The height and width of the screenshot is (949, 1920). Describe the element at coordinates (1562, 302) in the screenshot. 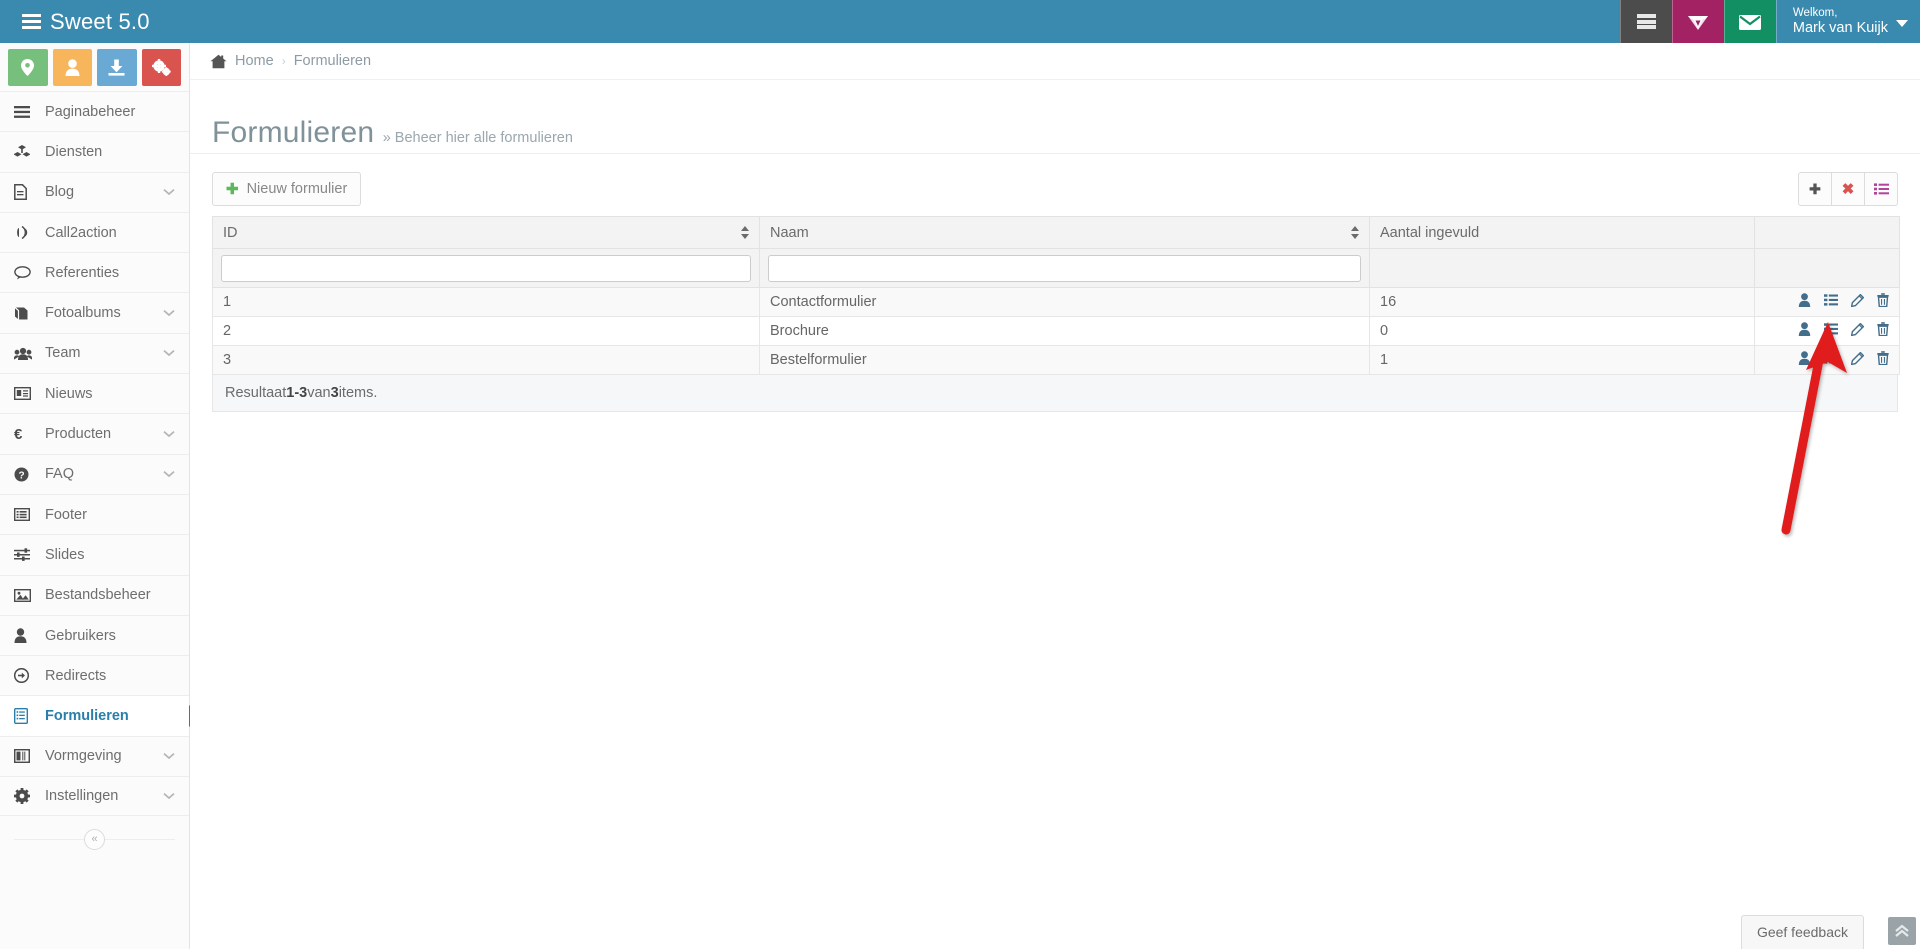

I see `cell-aantal: 16` at that location.